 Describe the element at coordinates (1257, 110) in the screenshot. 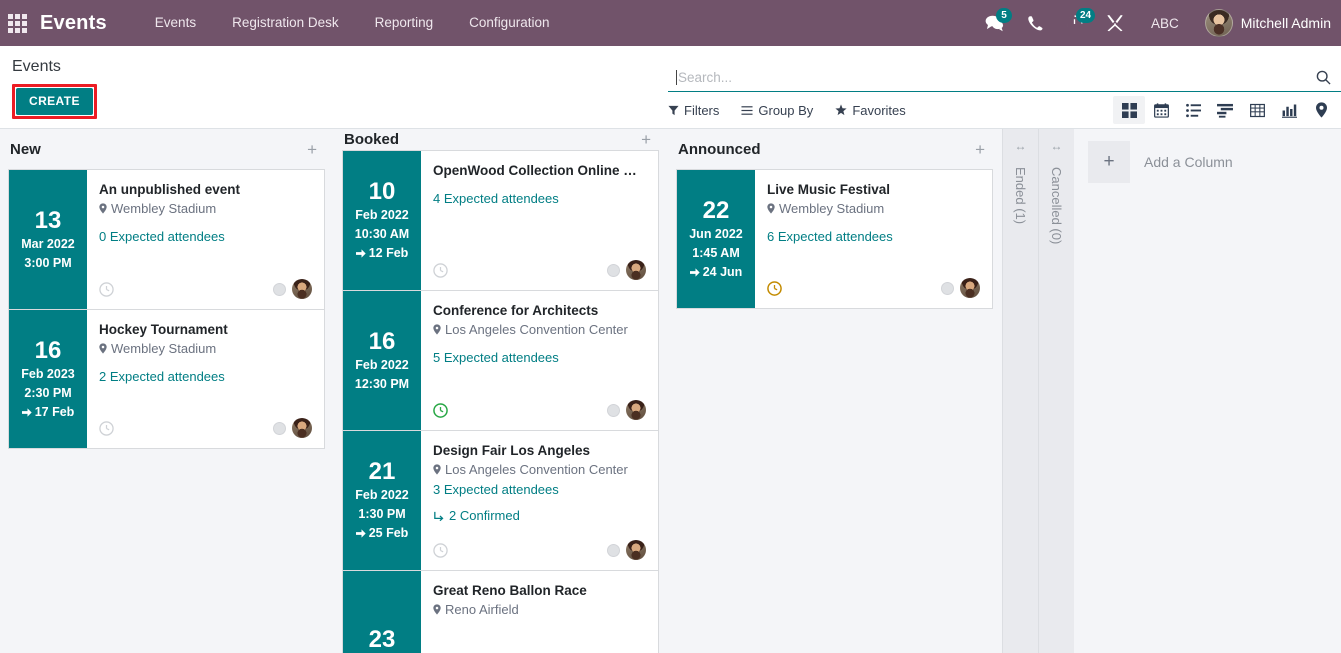

I see `view-button-pivot` at that location.